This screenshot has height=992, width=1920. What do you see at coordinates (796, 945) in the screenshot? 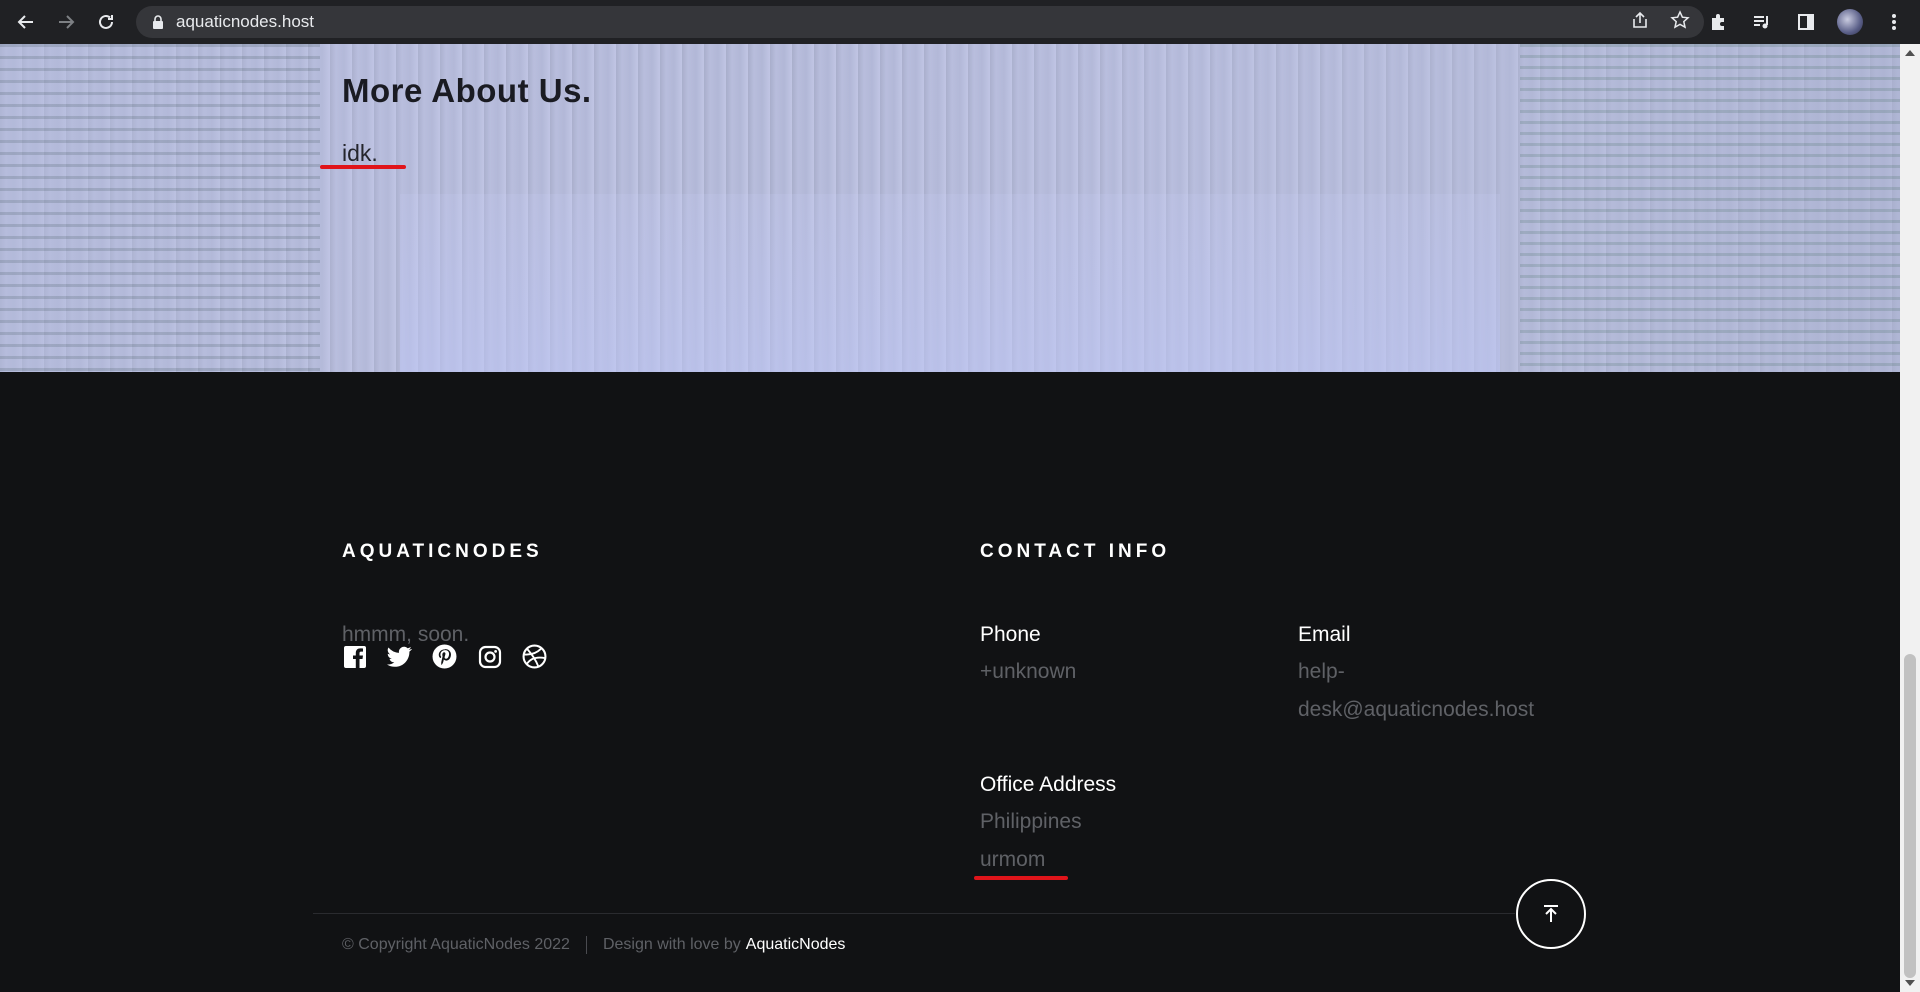
I see `design-credit-link: AquaticNodes` at bounding box center [796, 945].